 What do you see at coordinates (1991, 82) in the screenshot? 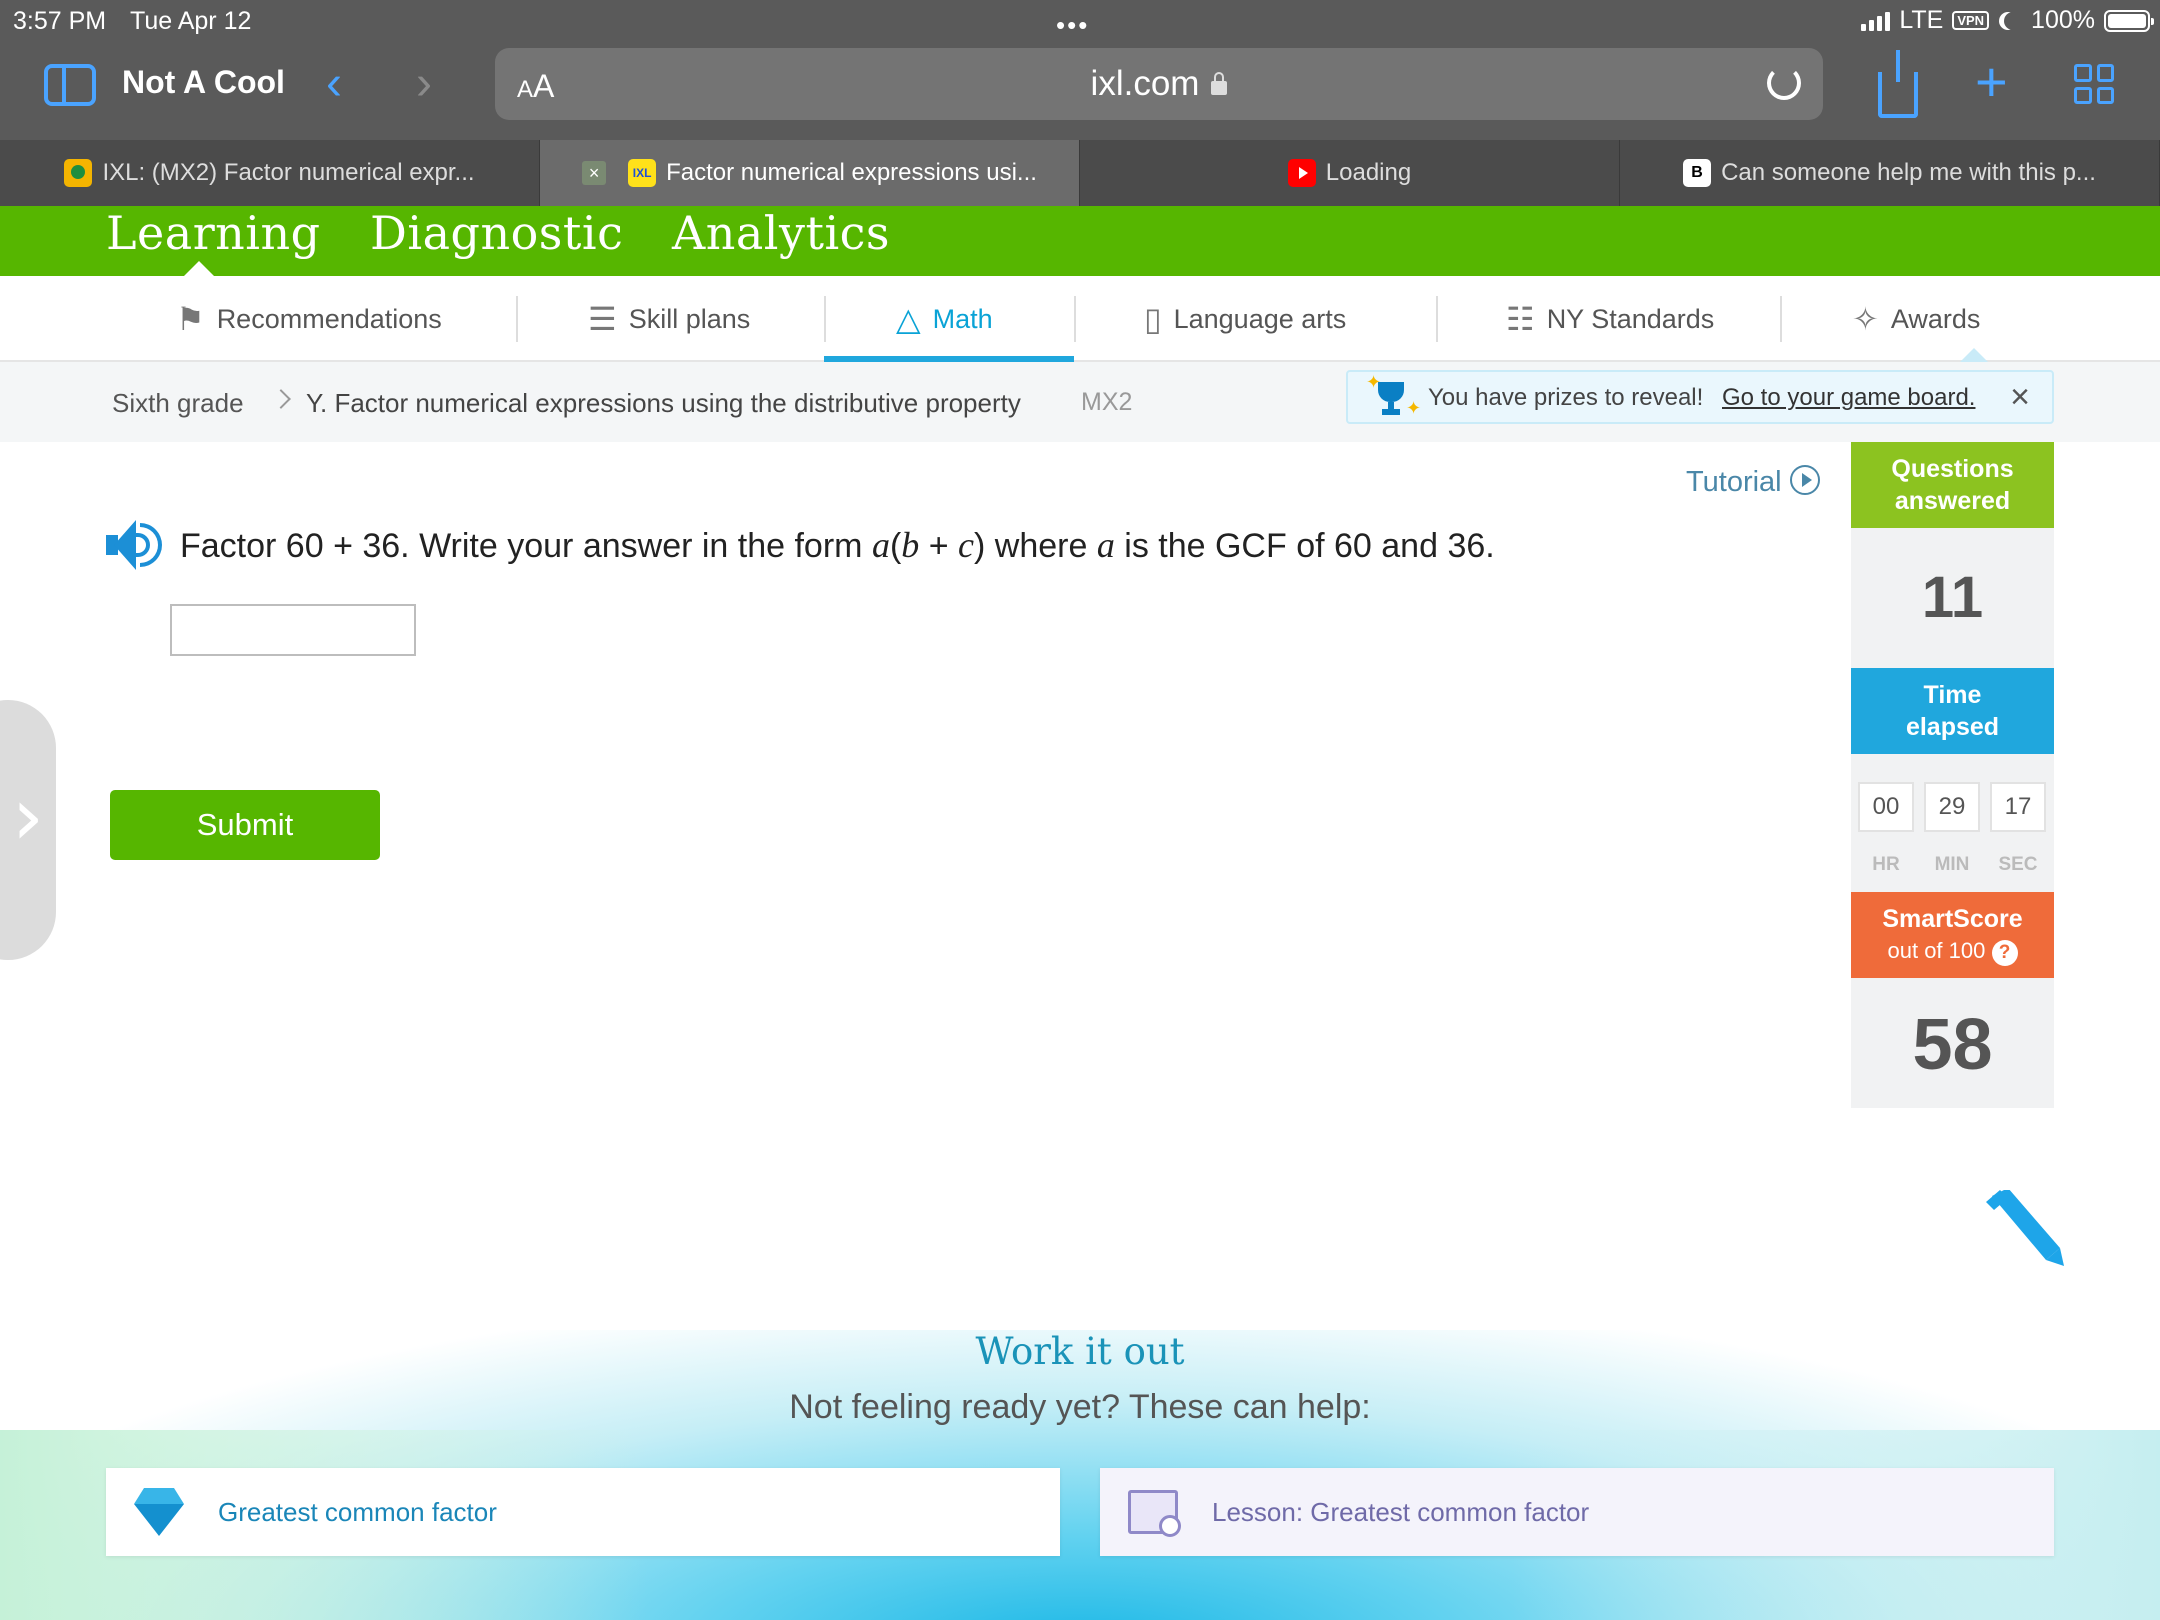
I see `new-tab-plus-icon: +` at bounding box center [1991, 82].